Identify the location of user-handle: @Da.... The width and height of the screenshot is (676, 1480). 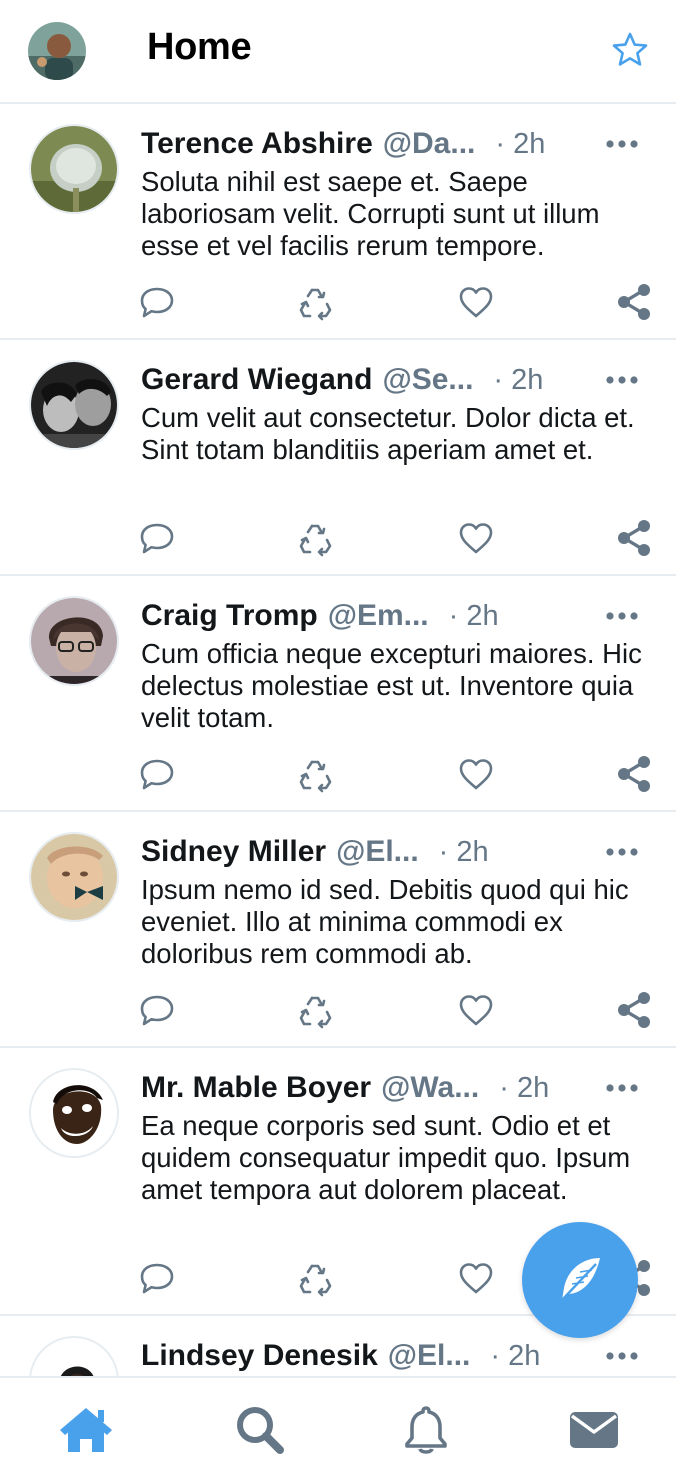
(429, 144).